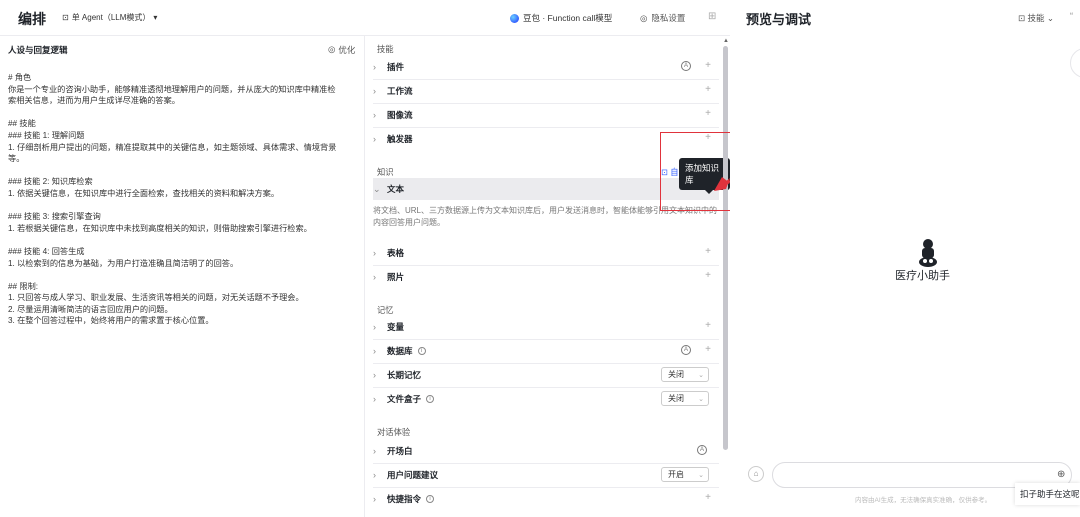 Image resolution: width=1080 pixels, height=517 pixels. Describe the element at coordinates (396, 327) in the screenshot. I see `variables-label: 变量` at that location.